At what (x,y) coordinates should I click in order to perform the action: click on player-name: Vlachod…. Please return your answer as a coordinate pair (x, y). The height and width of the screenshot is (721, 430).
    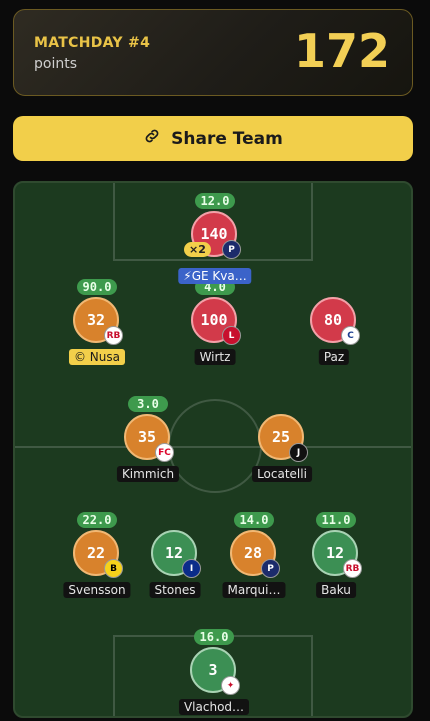
    Looking at the image, I should click on (214, 707).